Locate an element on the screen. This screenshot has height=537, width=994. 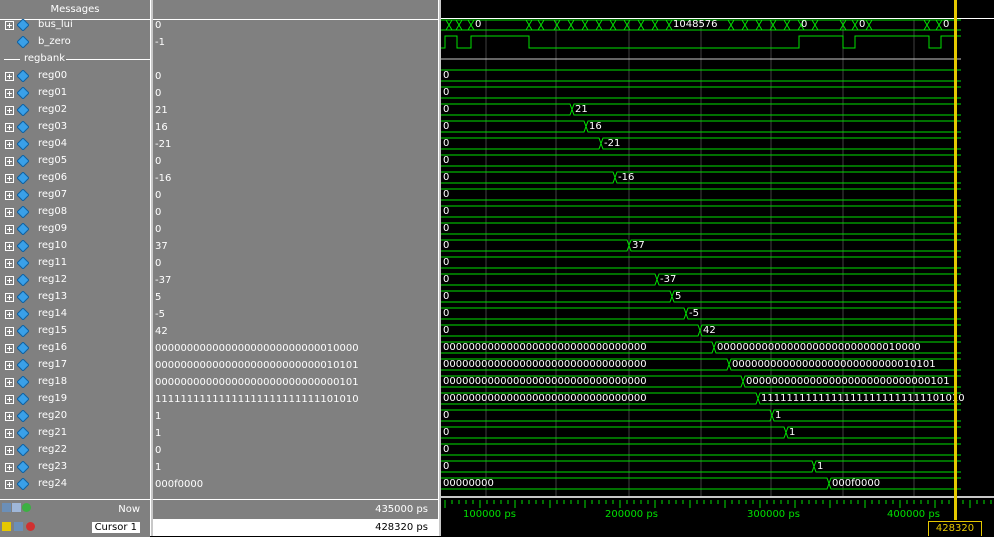
signal-row-reg16: reg16 is located at coordinates (75, 348).